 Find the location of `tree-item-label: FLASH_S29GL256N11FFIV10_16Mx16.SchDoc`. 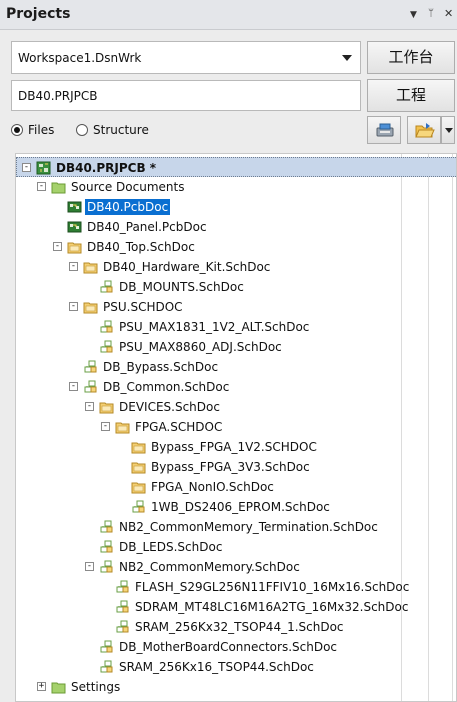

tree-item-label: FLASH_S29GL256N11FFIV10_16Mx16.SchDoc is located at coordinates (272, 587).